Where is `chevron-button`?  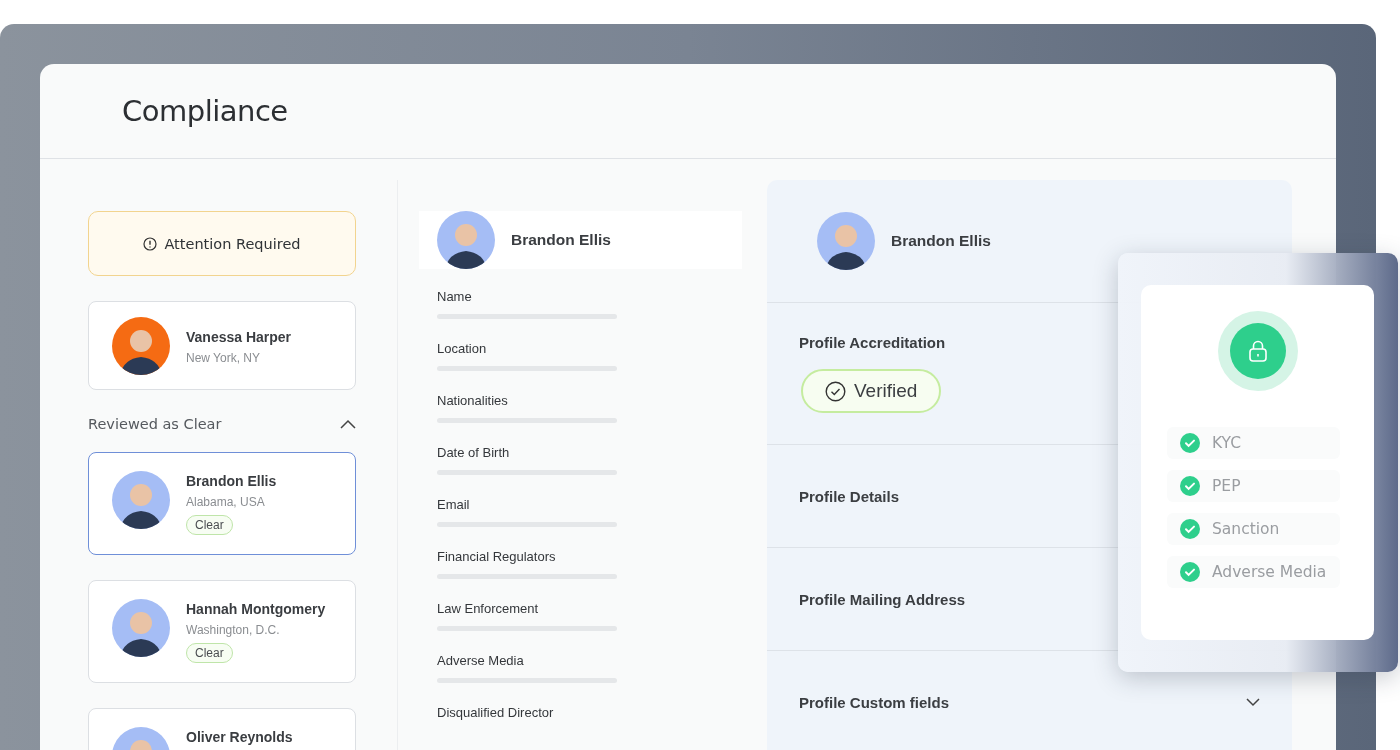
chevron-button is located at coordinates (1253, 702).